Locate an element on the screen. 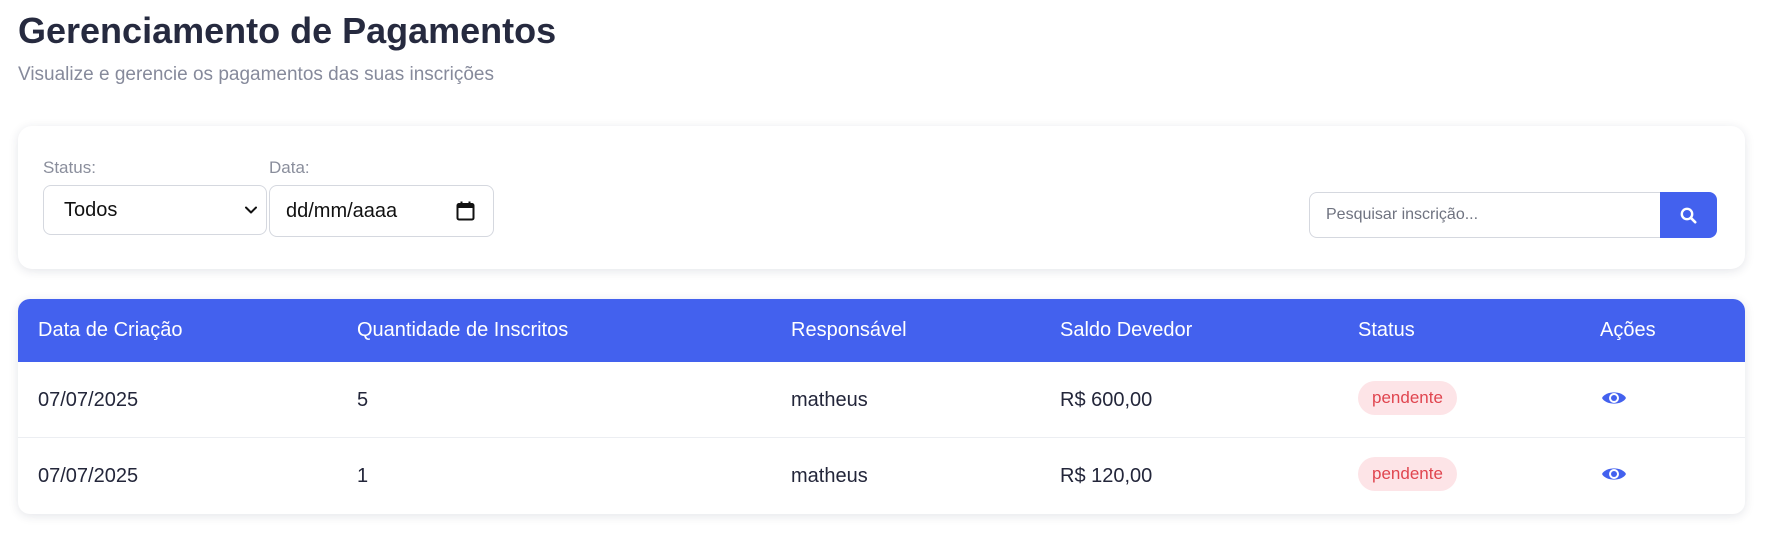 The image size is (1767, 551). date-filter-label: Data: is located at coordinates (289, 167).